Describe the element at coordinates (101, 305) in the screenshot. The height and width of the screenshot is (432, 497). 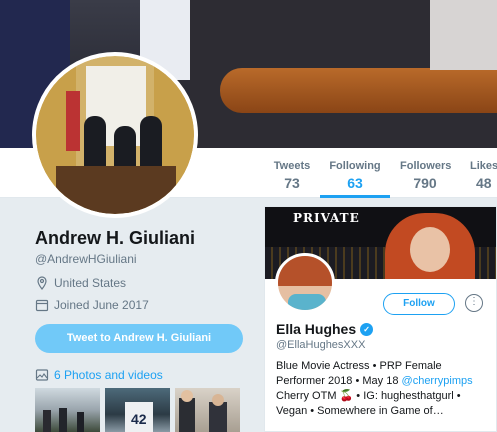
I see `profile-joined-text: Joined June 2017` at that location.